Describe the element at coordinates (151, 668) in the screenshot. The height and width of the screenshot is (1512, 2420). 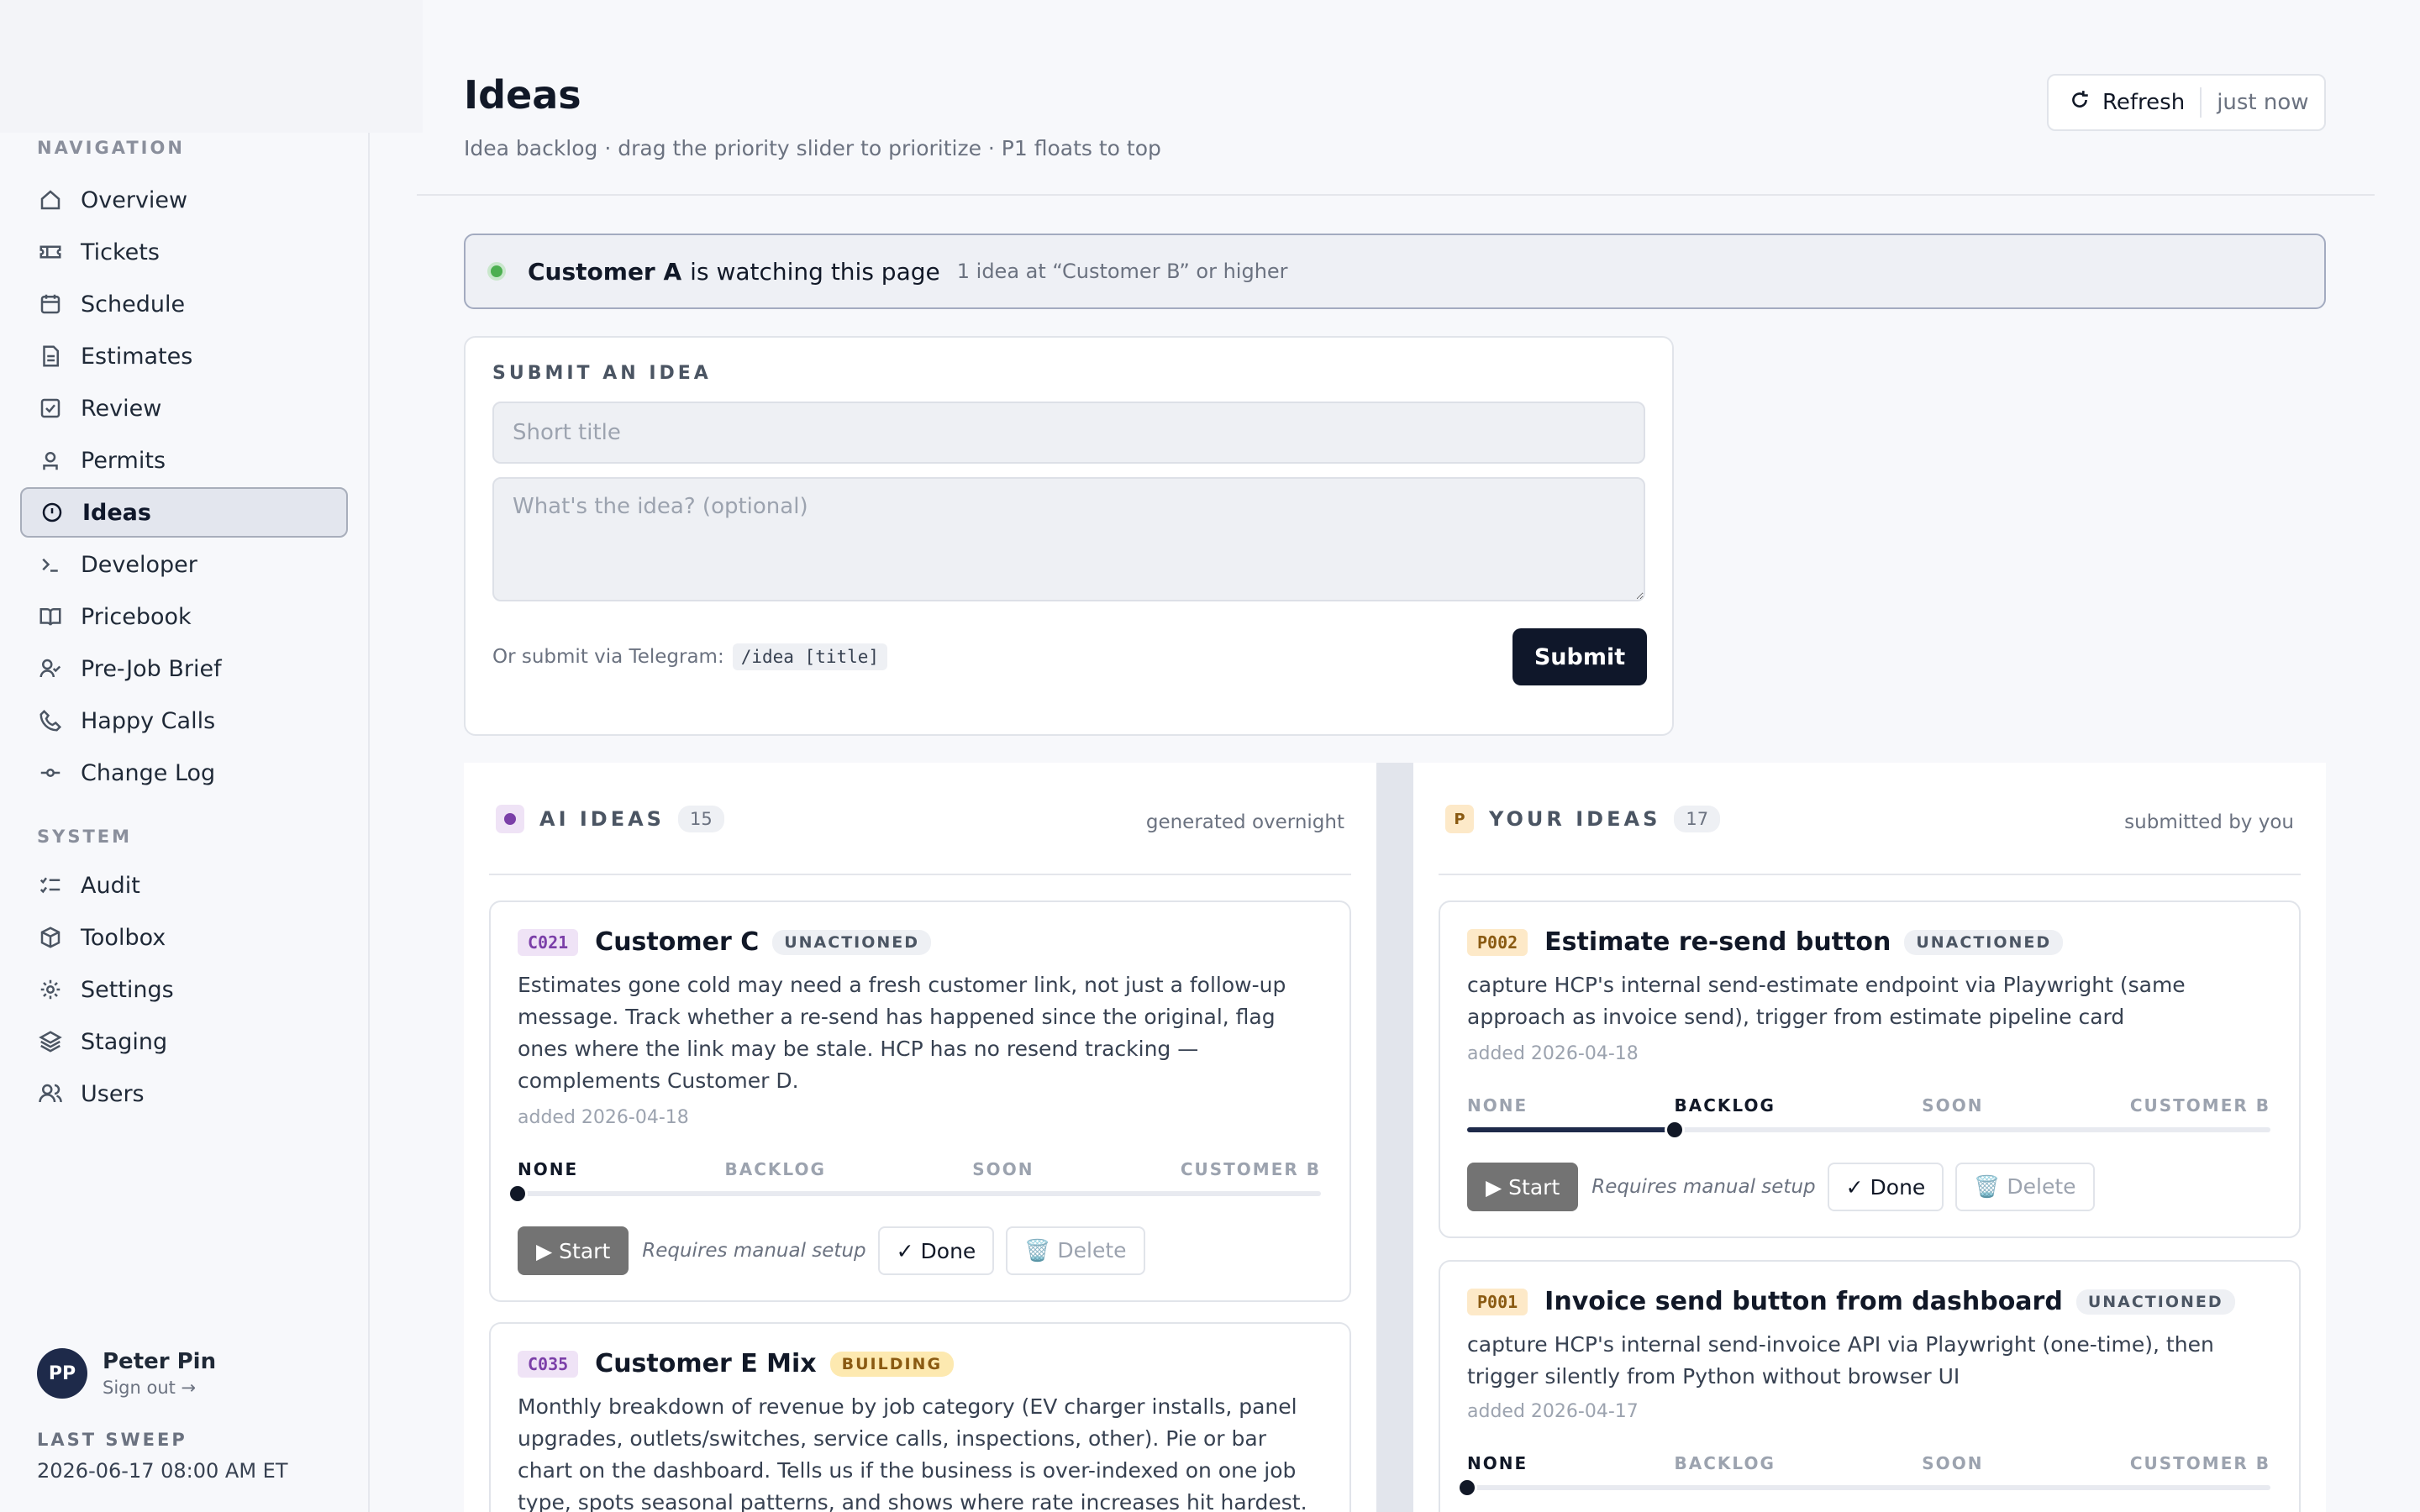
I see `sidebar-item-label: Pre-Job Brief` at that location.